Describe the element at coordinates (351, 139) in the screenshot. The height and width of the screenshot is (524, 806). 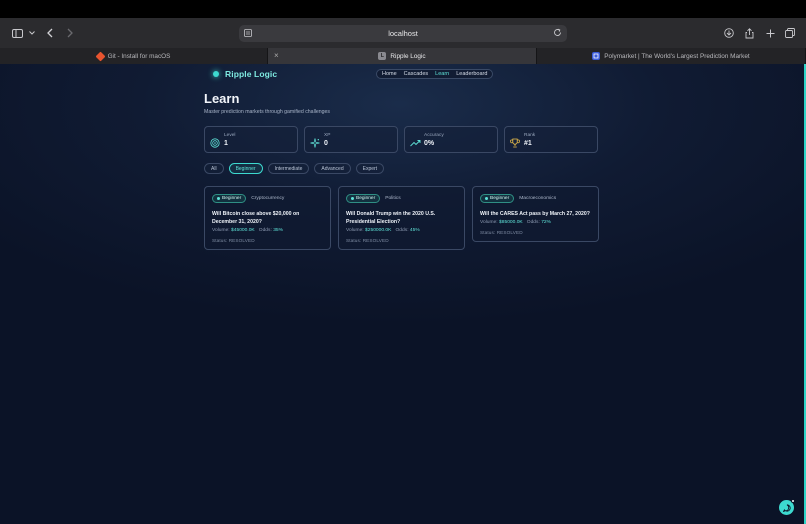
I see `stat-xp: XP 0` at that location.